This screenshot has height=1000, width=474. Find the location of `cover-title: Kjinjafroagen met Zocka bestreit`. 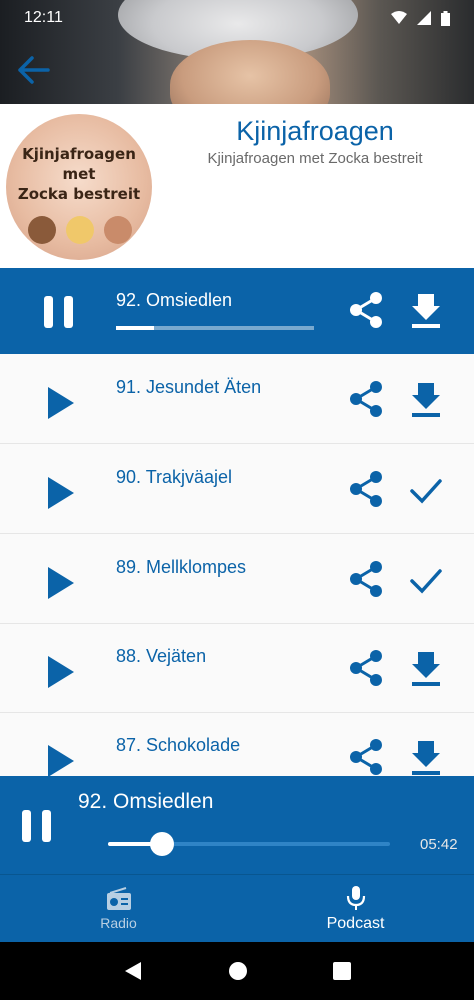

cover-title: Kjinjafroagen met Zocka bestreit is located at coordinates (79, 174).